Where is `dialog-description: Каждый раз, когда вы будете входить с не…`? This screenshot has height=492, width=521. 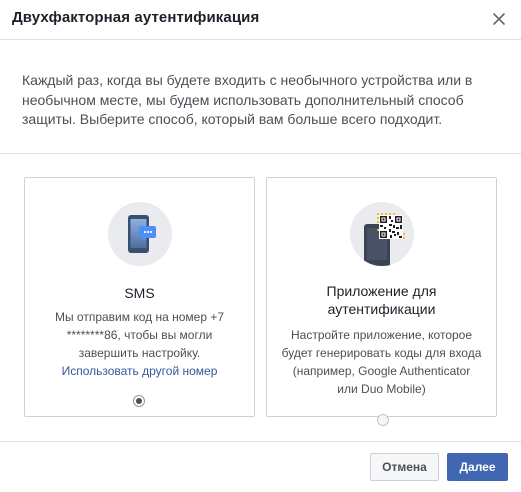
dialog-description: Каждый раз, когда вы будете входить с не… is located at coordinates (247, 99).